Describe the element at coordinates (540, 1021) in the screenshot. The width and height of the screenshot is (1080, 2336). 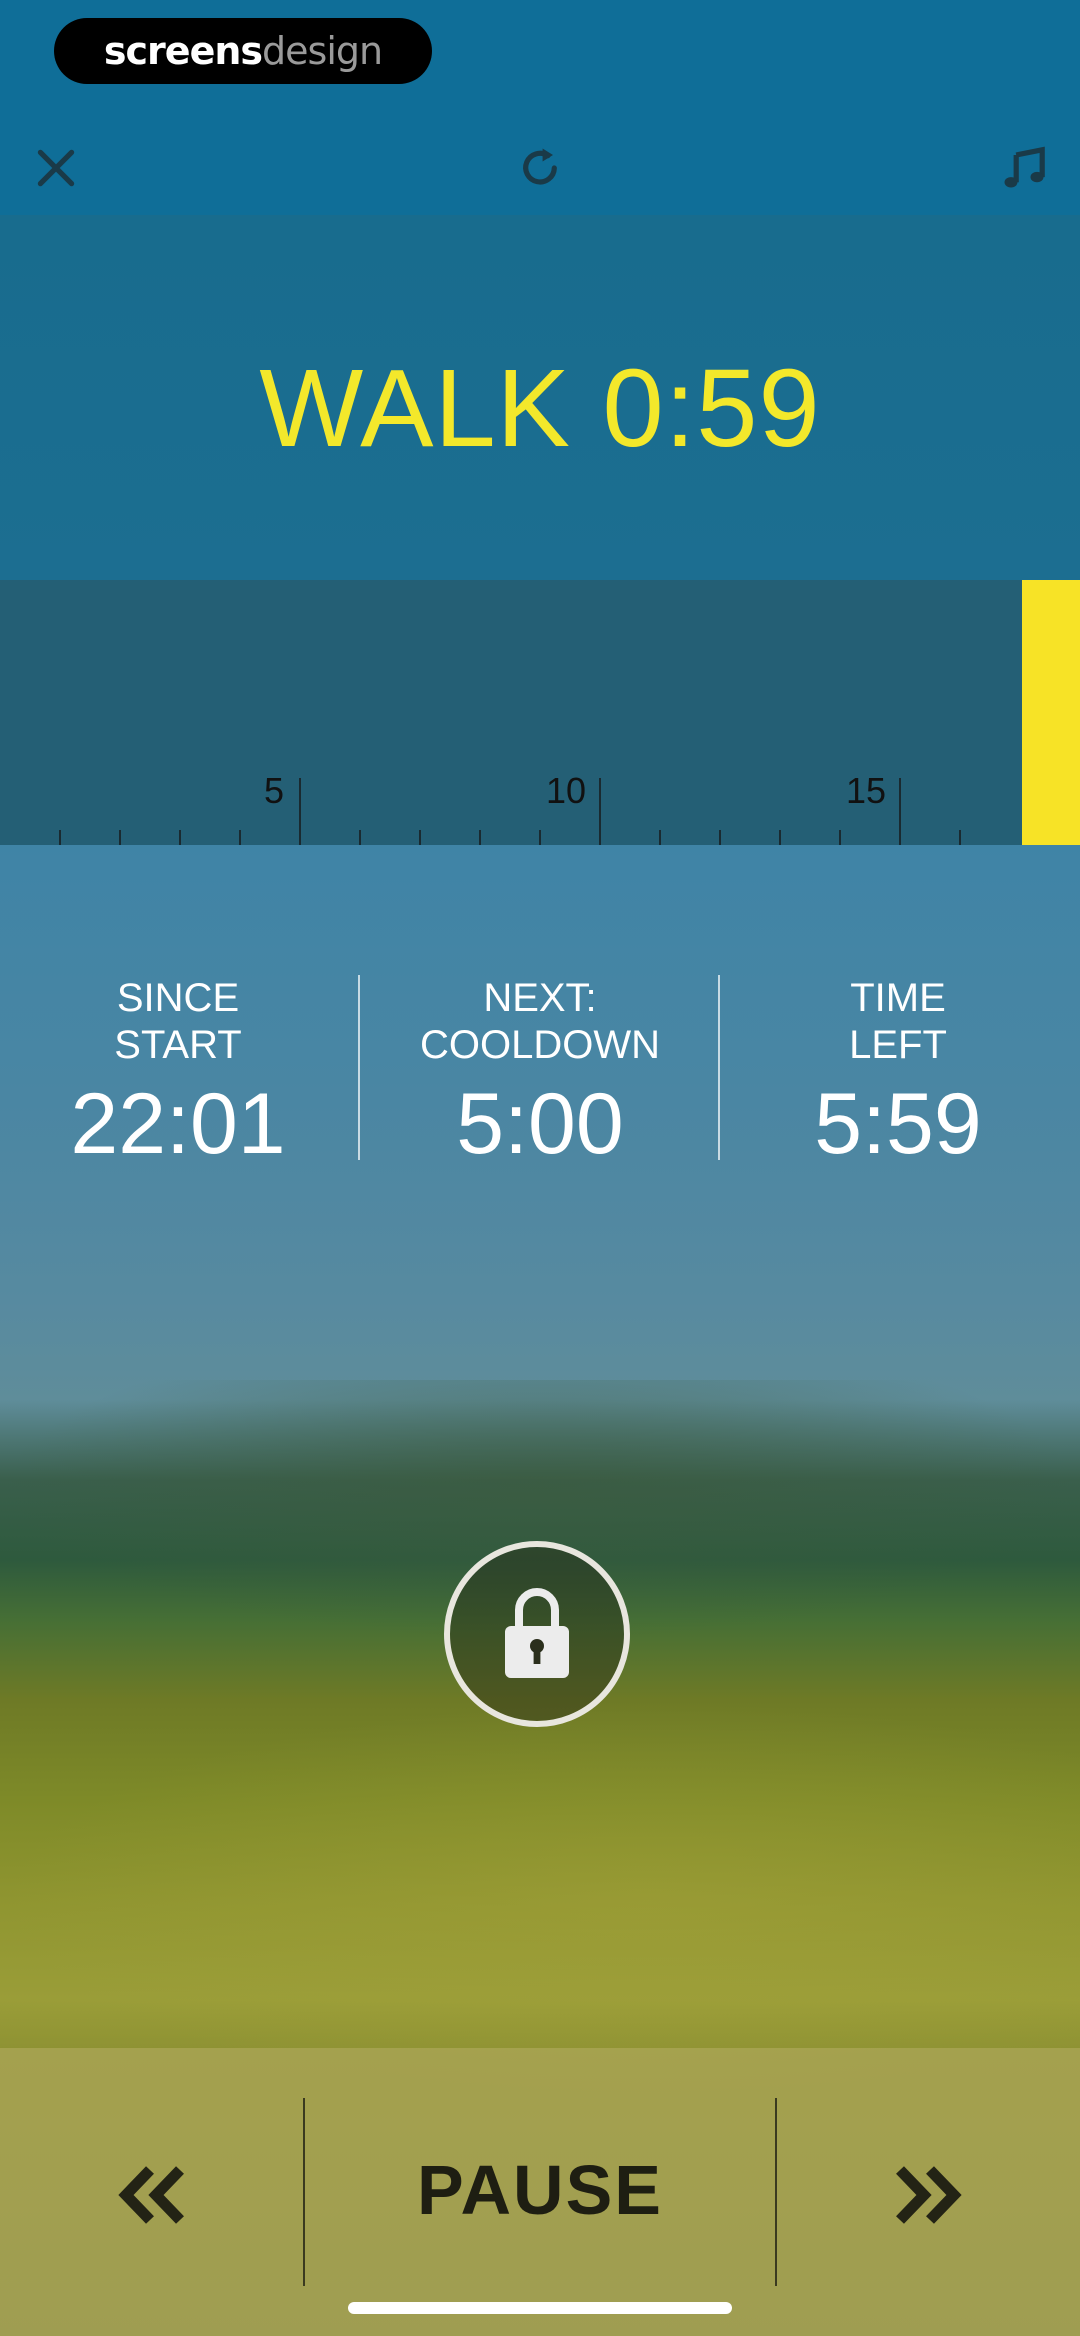
I see `stat-label: NEXT: COOLDOWN` at that location.